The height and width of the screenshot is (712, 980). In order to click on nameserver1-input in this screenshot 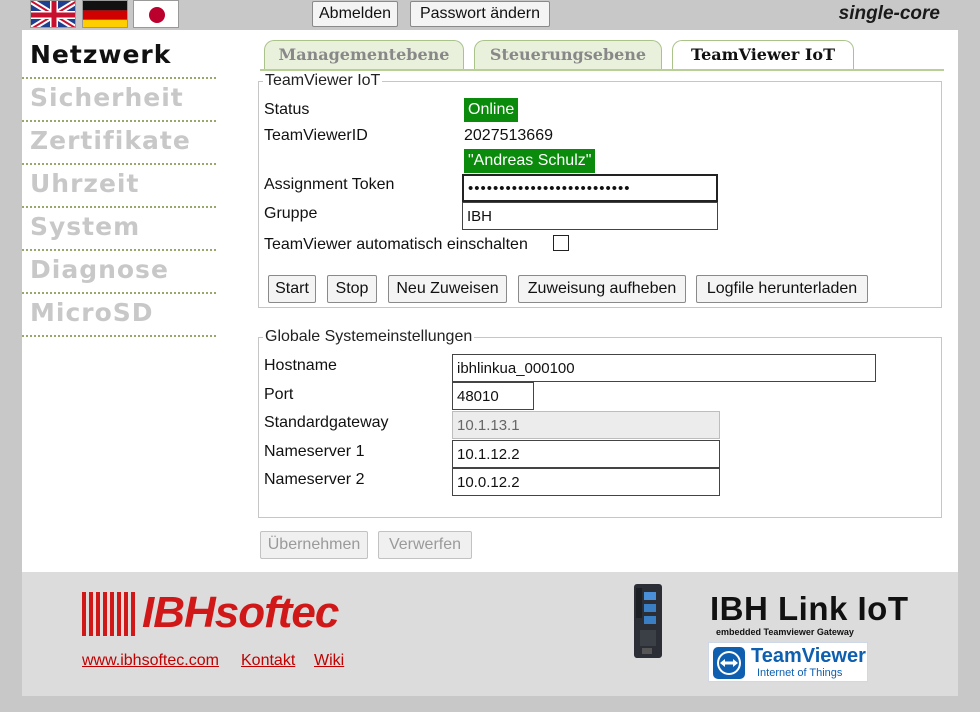, I will do `click(586, 454)`.